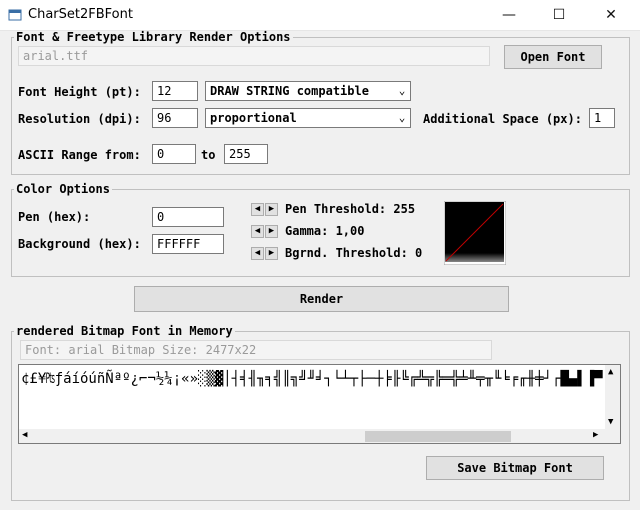 The height and width of the screenshot is (510, 640). Describe the element at coordinates (257, 253) in the screenshot. I see `bgrnd-threshold-decrease-button: ◀` at that location.